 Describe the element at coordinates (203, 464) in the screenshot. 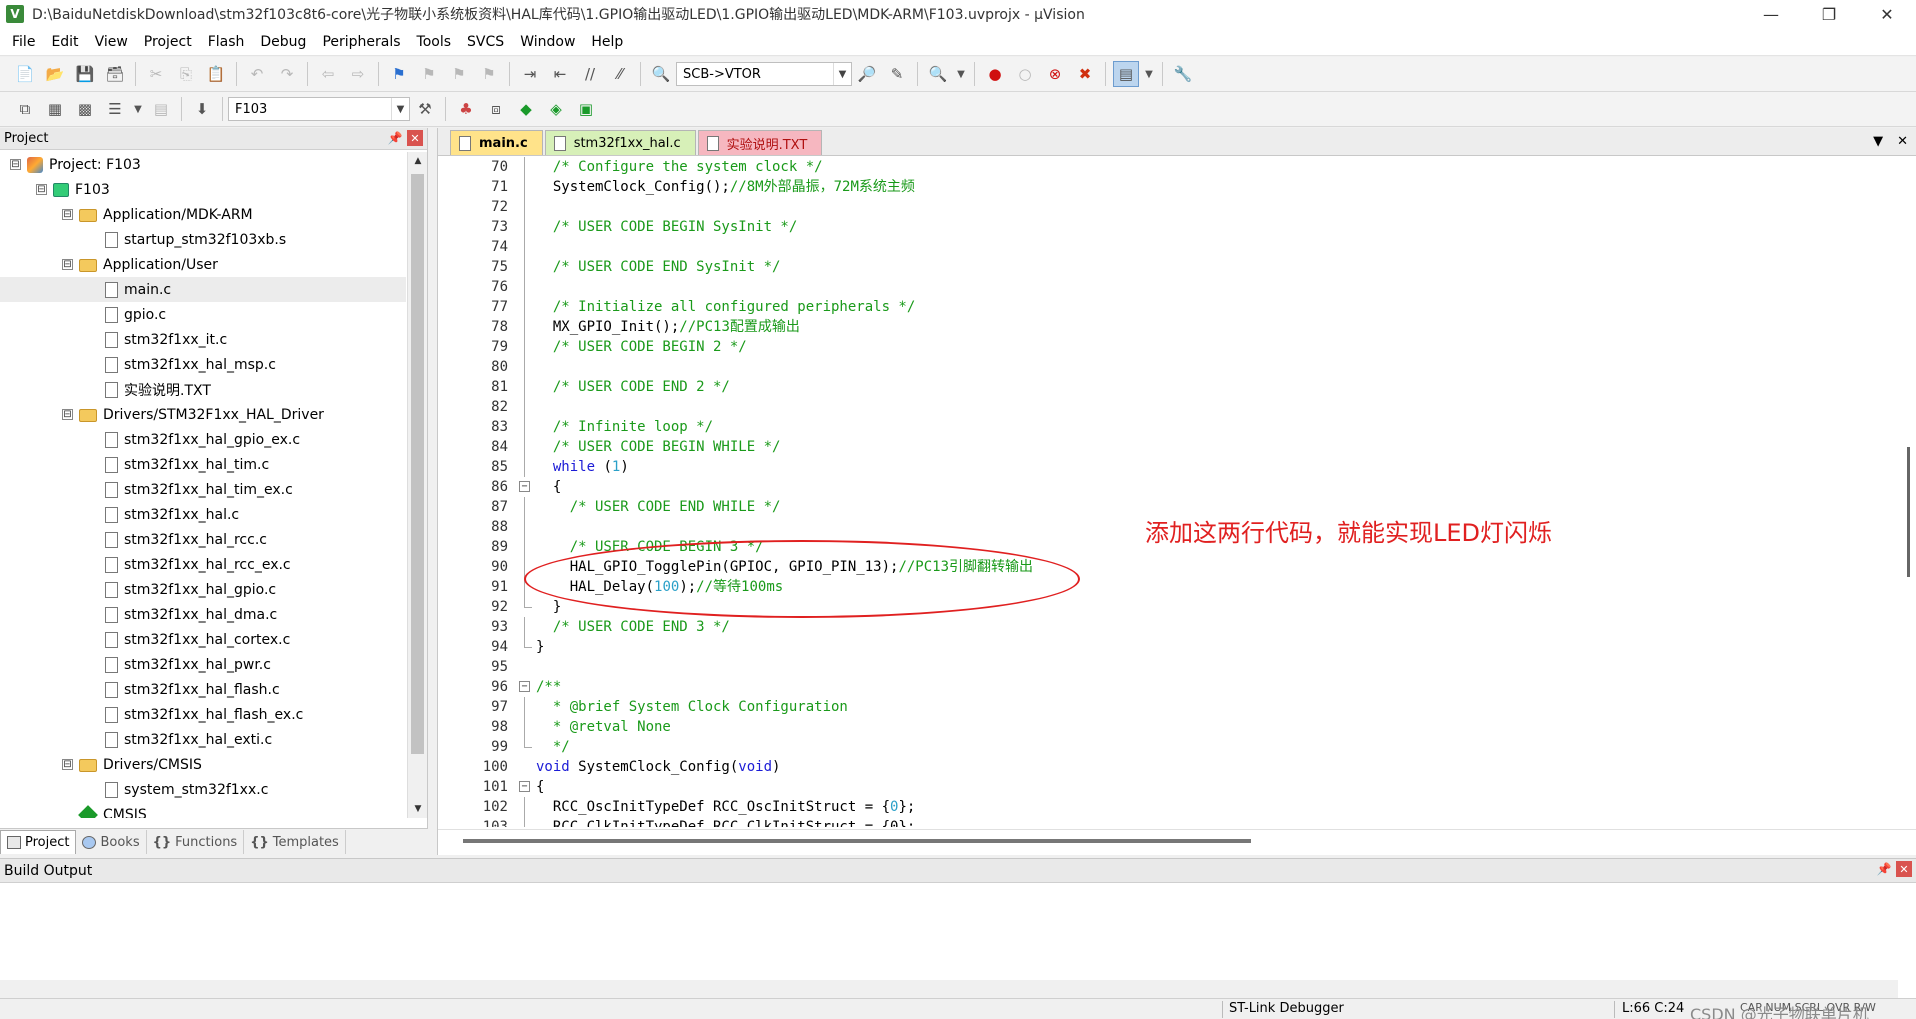

I see `tree-item: stm32f1xx_hal_tim.c` at that location.